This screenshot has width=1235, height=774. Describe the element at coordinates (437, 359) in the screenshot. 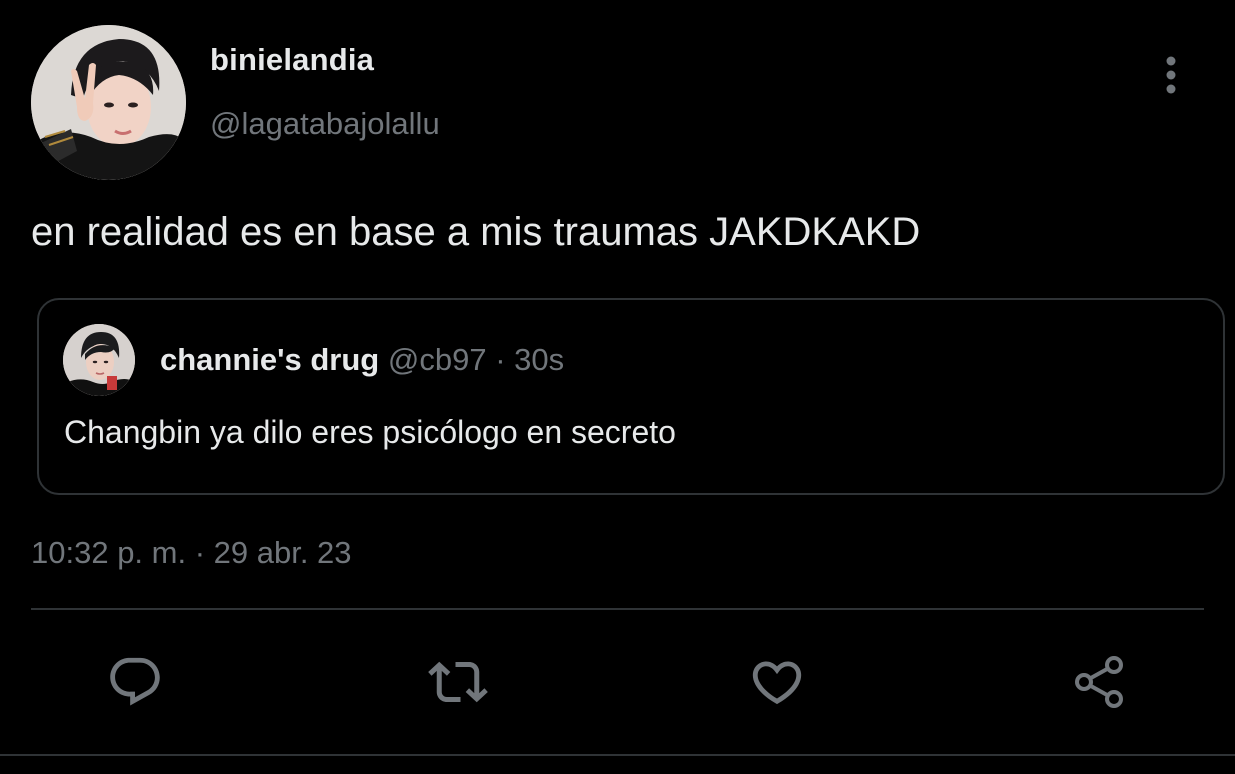

I see `quoted-author-handle: @cb97` at that location.